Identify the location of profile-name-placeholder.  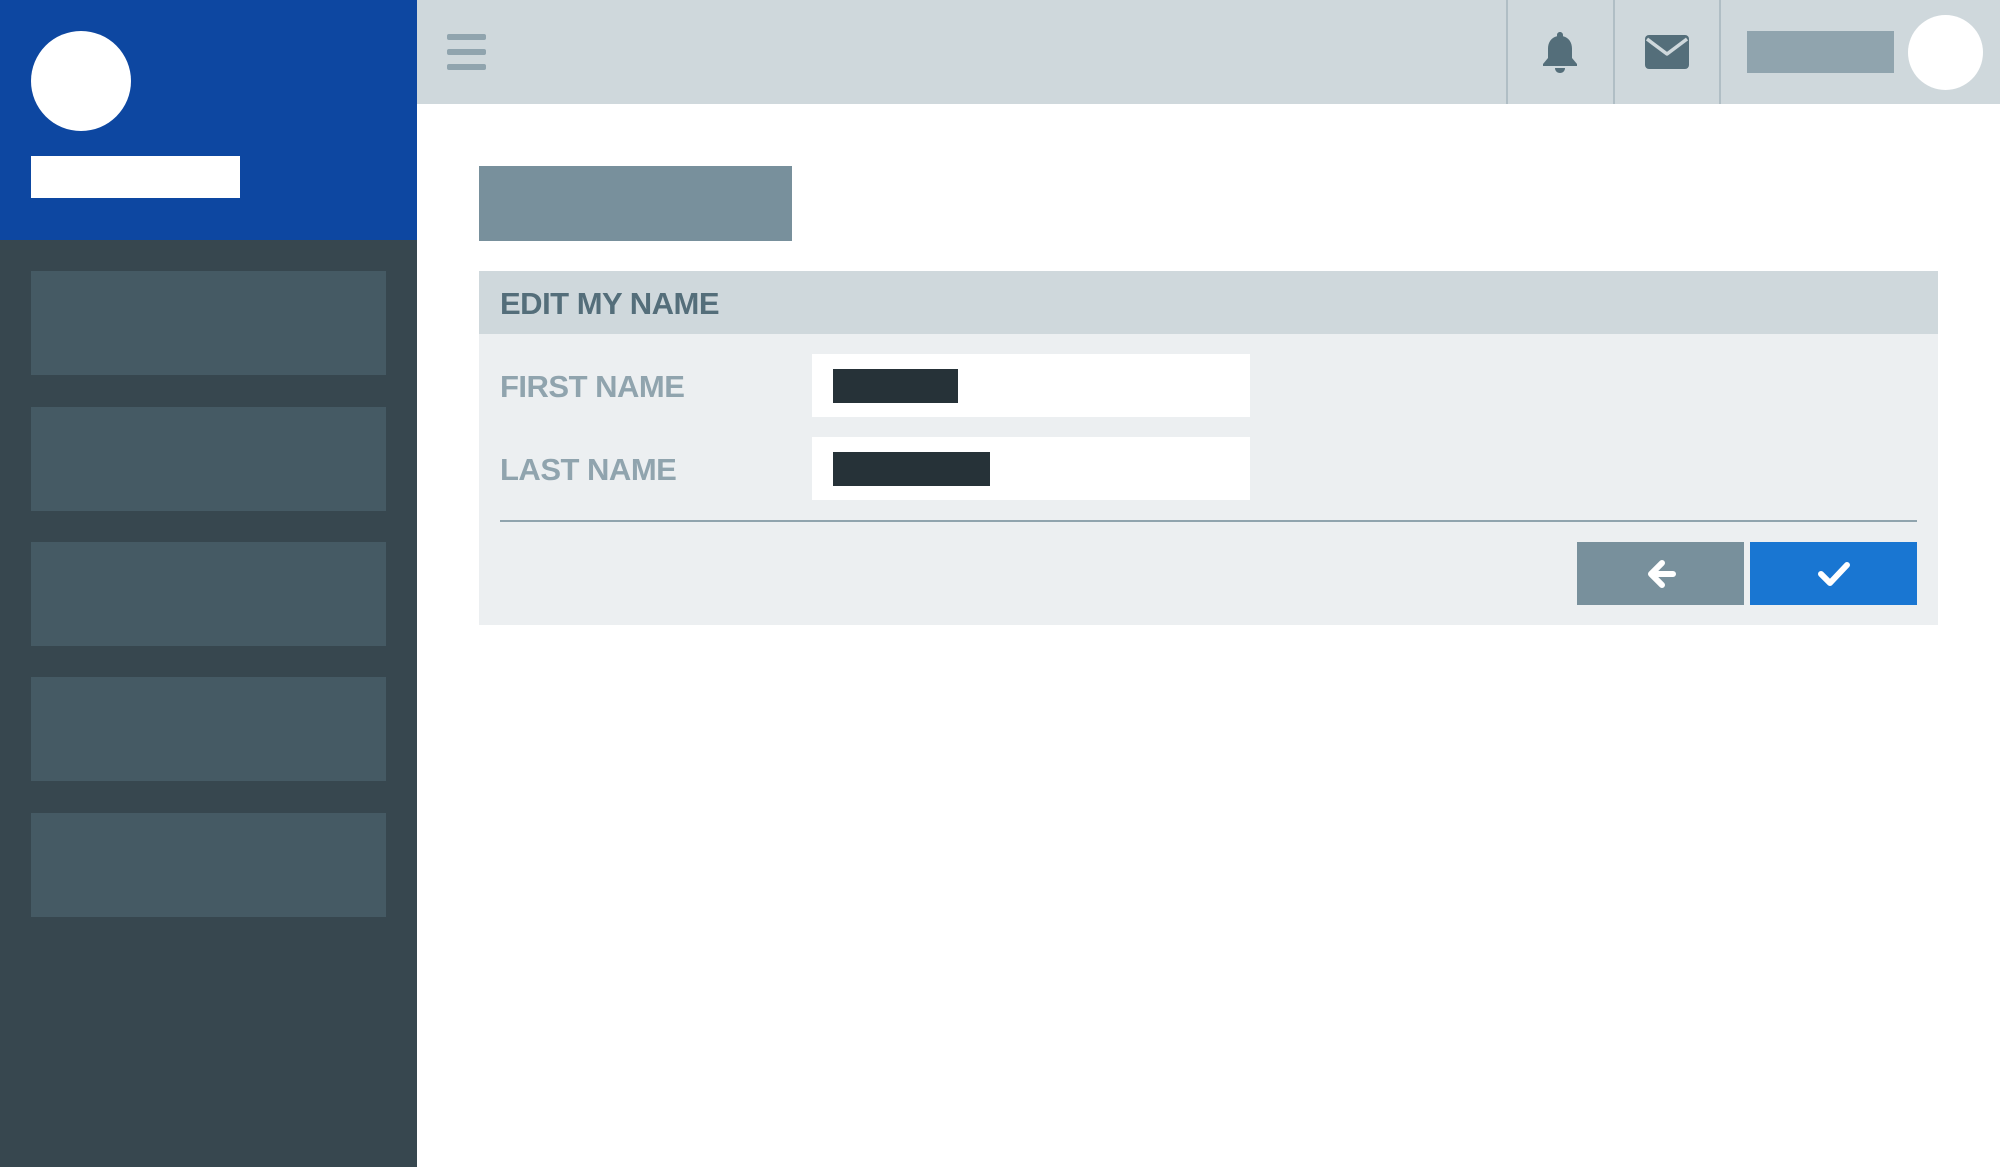
(135, 177).